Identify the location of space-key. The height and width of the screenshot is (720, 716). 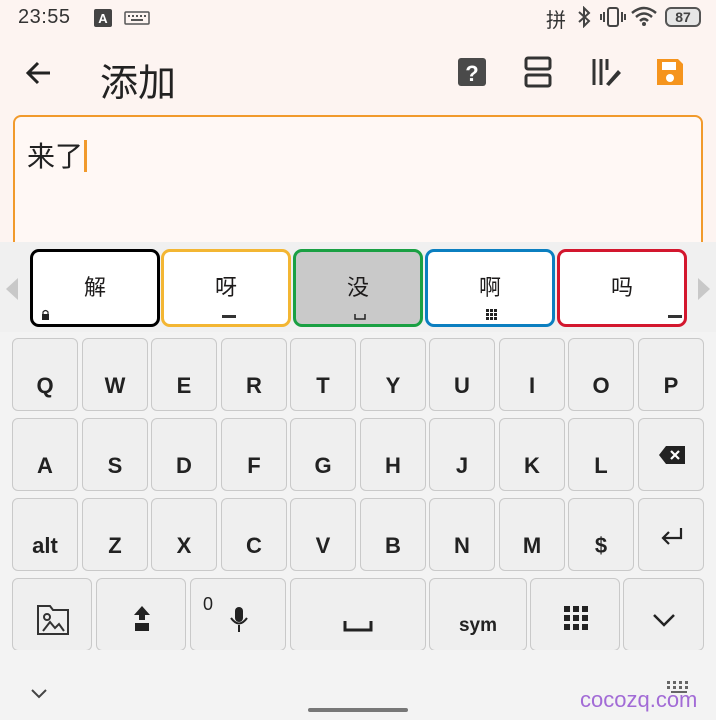
(358, 614).